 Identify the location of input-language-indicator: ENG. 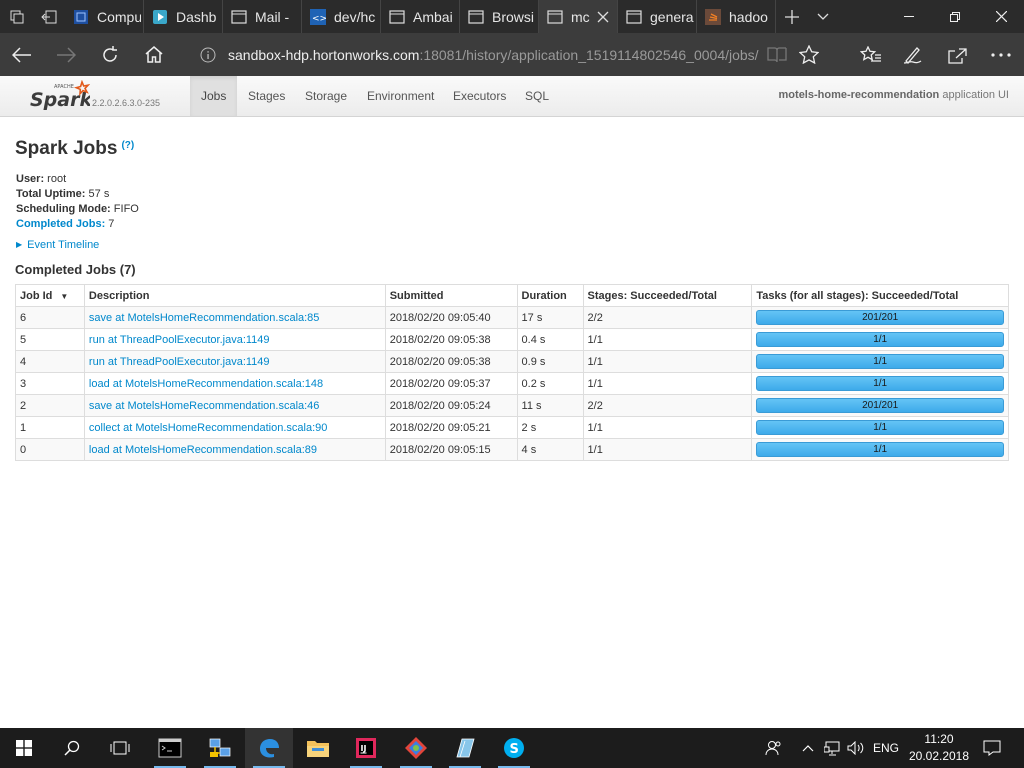
(886, 748).